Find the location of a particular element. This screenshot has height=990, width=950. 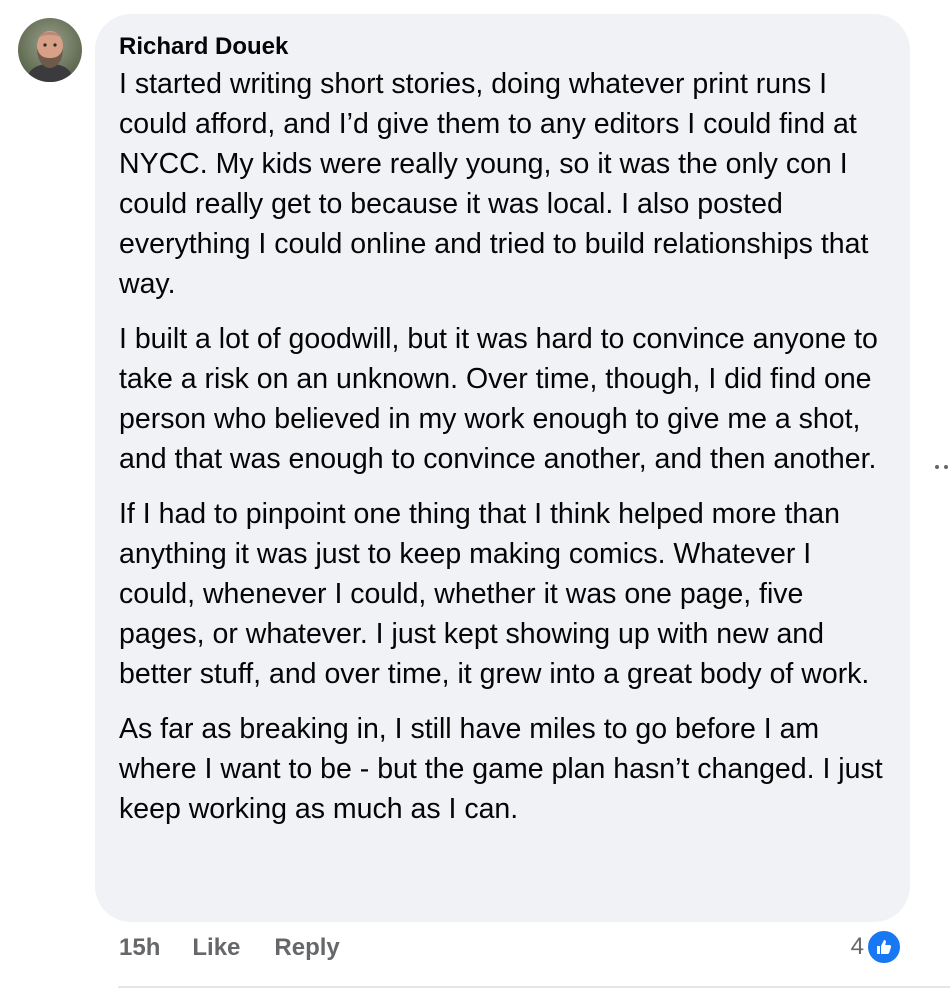

reply-button: Reply is located at coordinates (306, 948).